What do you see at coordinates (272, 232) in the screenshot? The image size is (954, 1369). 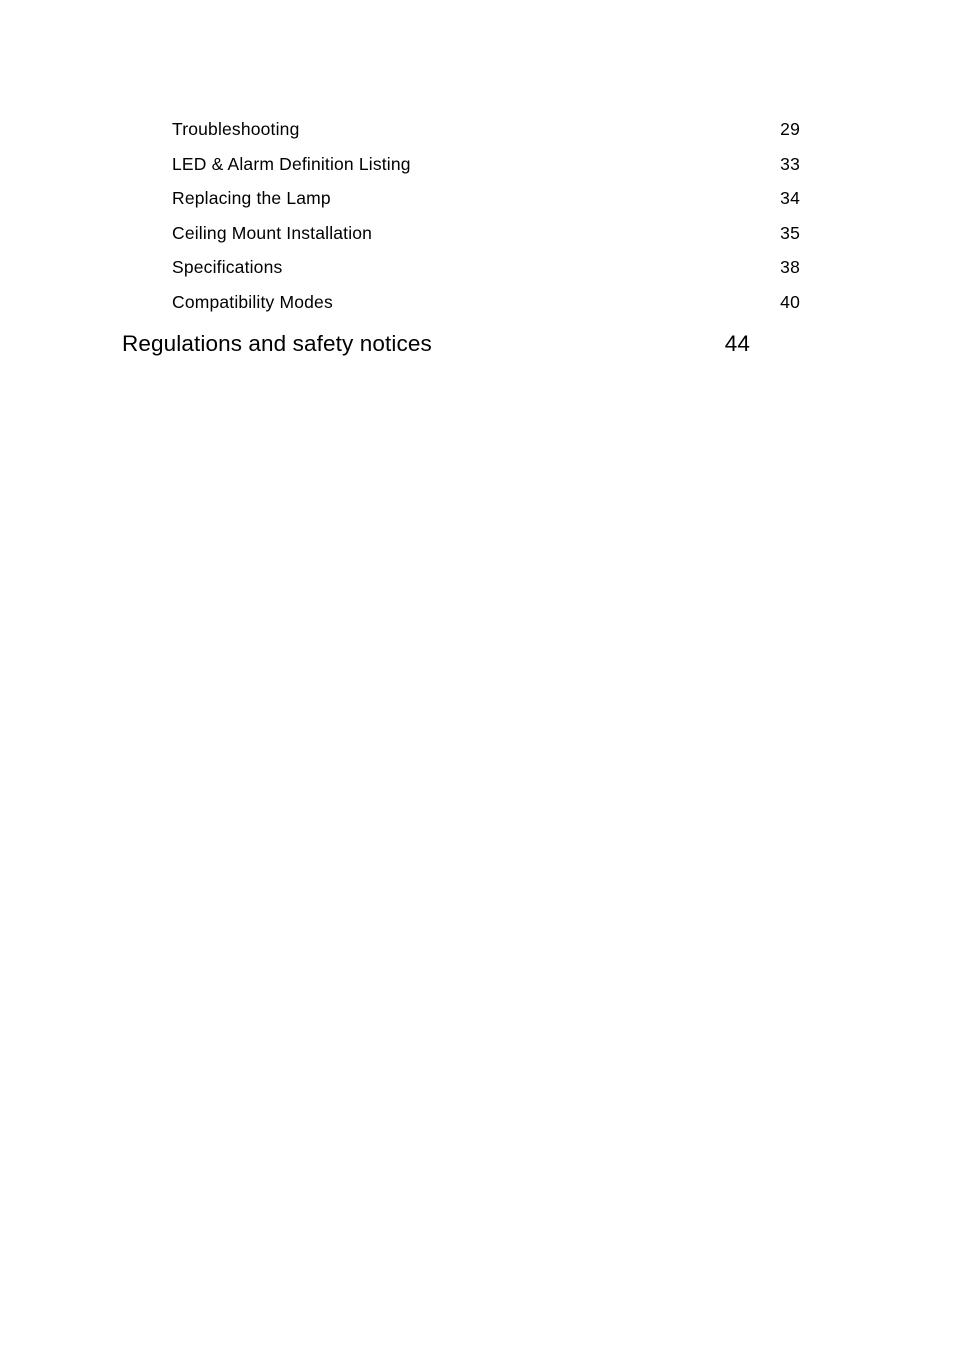 I see `toc-entry-title: Ceiling Mount Installation` at bounding box center [272, 232].